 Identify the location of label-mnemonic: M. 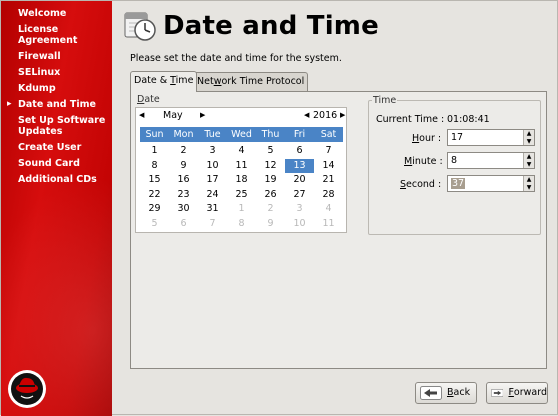
(408, 161).